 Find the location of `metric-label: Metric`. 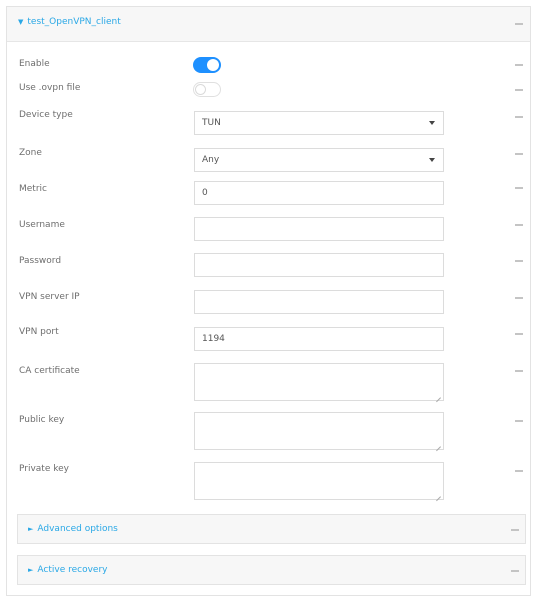

metric-label: Metric is located at coordinates (33, 189).